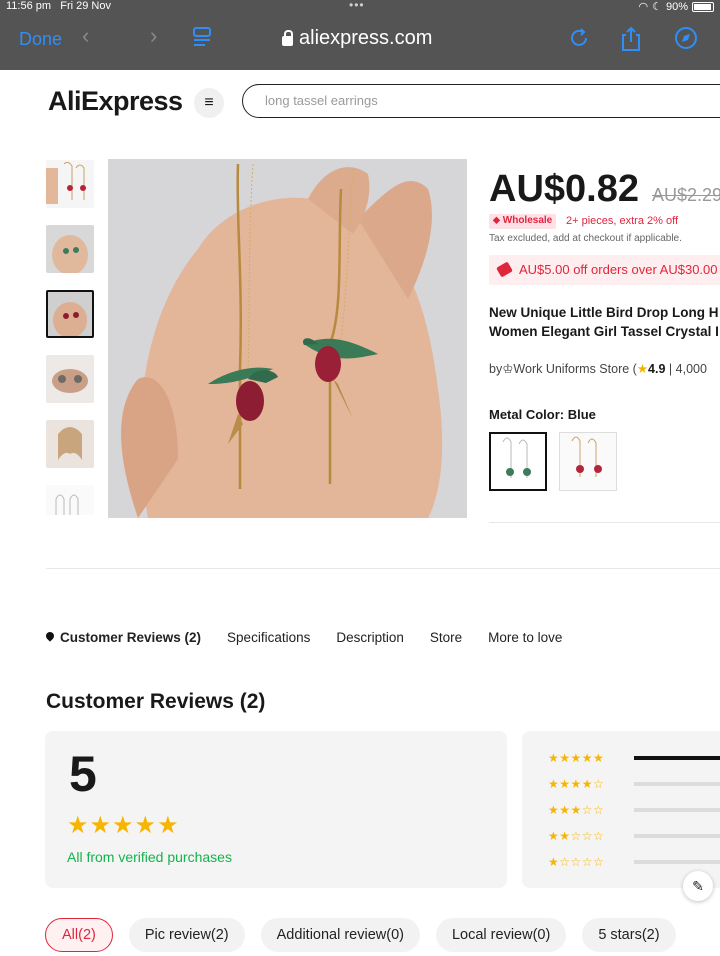  What do you see at coordinates (579, 40) in the screenshot?
I see `reload-icon` at bounding box center [579, 40].